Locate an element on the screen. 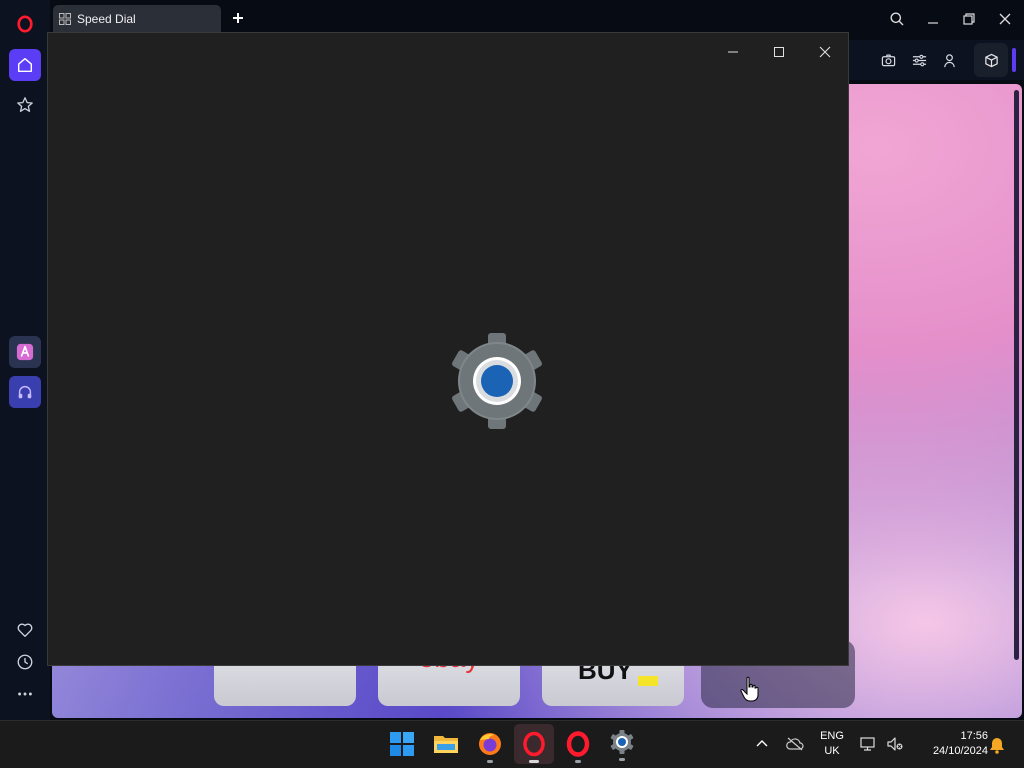 This screenshot has height=768, width=1024. extensions-button is located at coordinates (991, 60).